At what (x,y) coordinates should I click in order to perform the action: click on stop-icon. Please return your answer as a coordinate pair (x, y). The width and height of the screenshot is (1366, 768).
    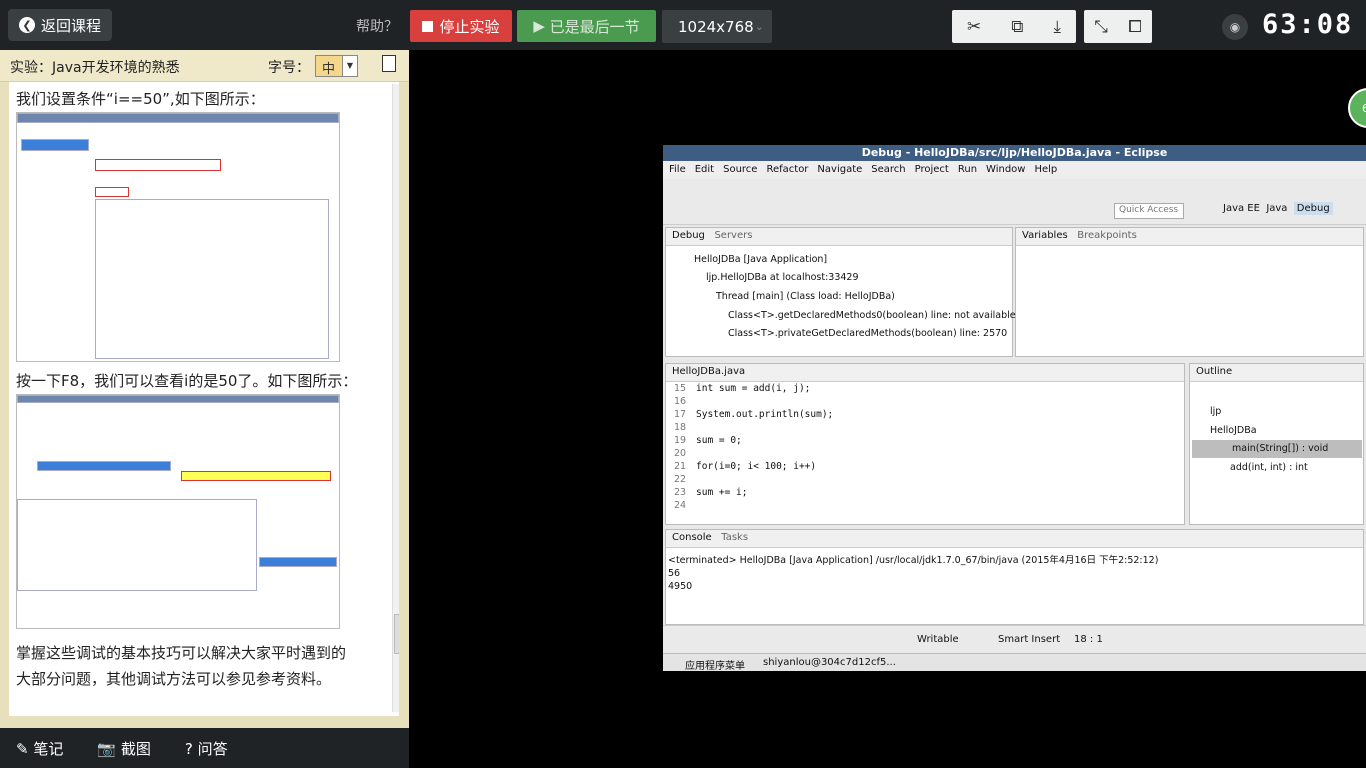
    Looking at the image, I should click on (428, 26).